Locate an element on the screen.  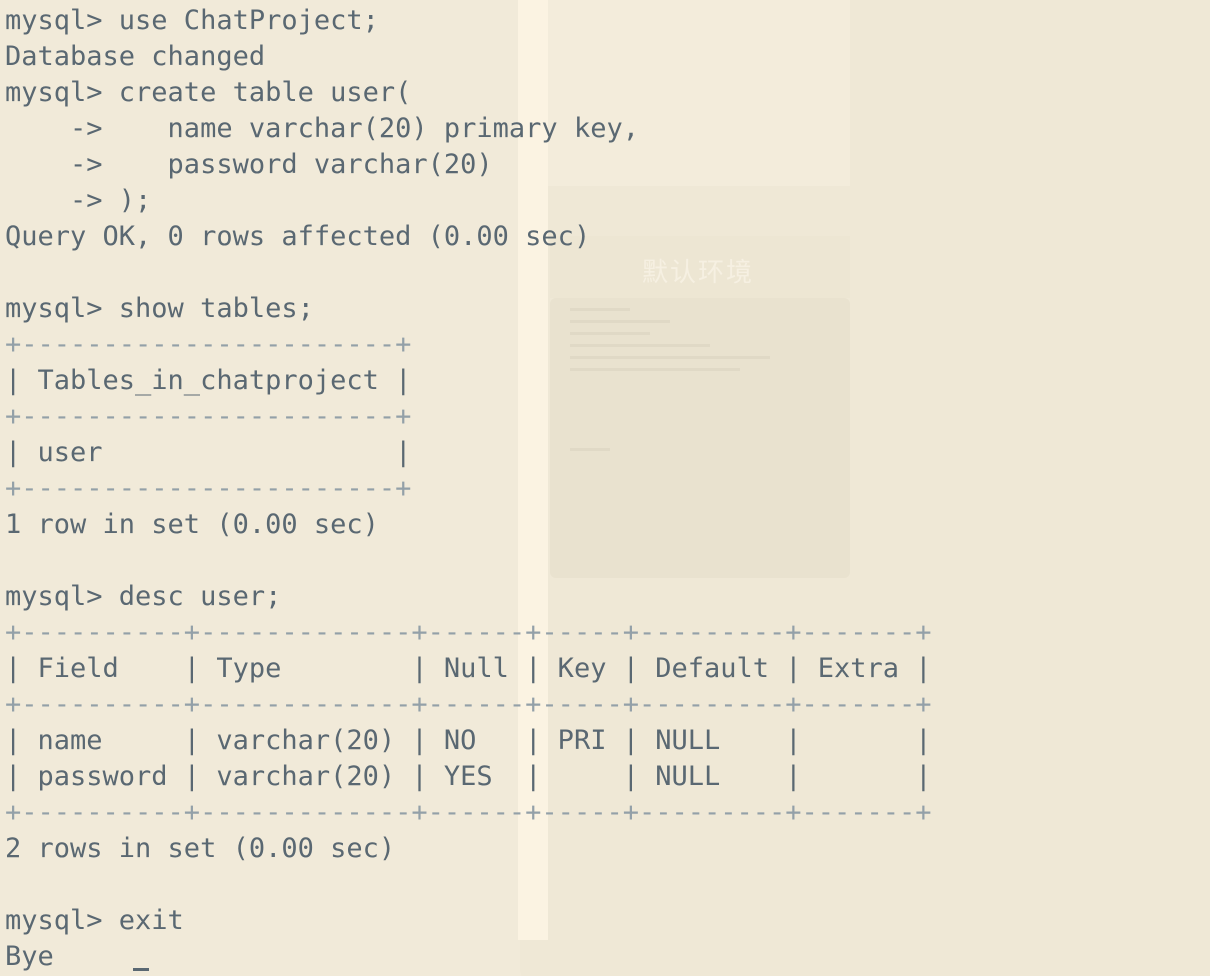
terminal-line: 2 rows in set (0.00 sec) is located at coordinates (200, 848).